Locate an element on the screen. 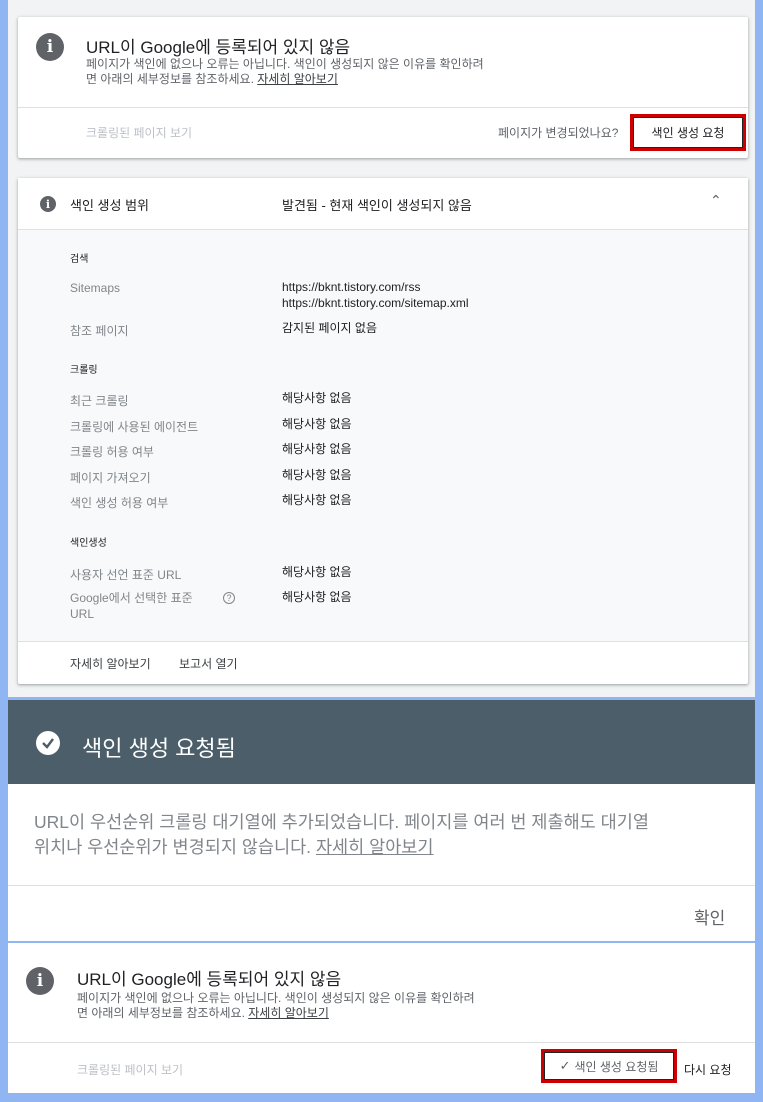 The width and height of the screenshot is (763, 1102). crawled-as-value: 해당사항 없음 is located at coordinates (317, 424).